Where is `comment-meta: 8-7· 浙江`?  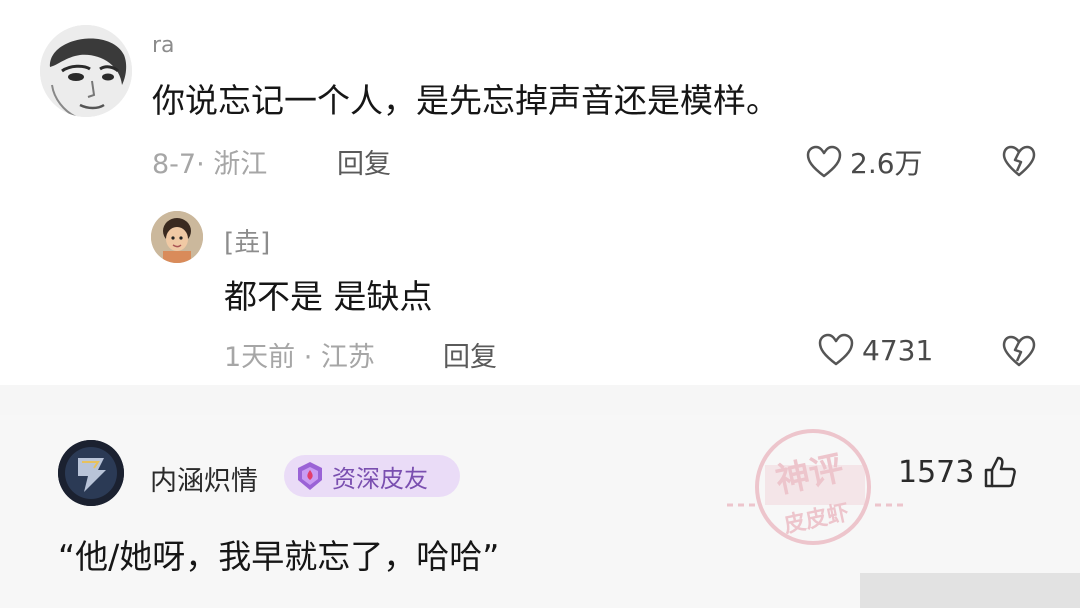
comment-meta: 8-7· 浙江 is located at coordinates (210, 164).